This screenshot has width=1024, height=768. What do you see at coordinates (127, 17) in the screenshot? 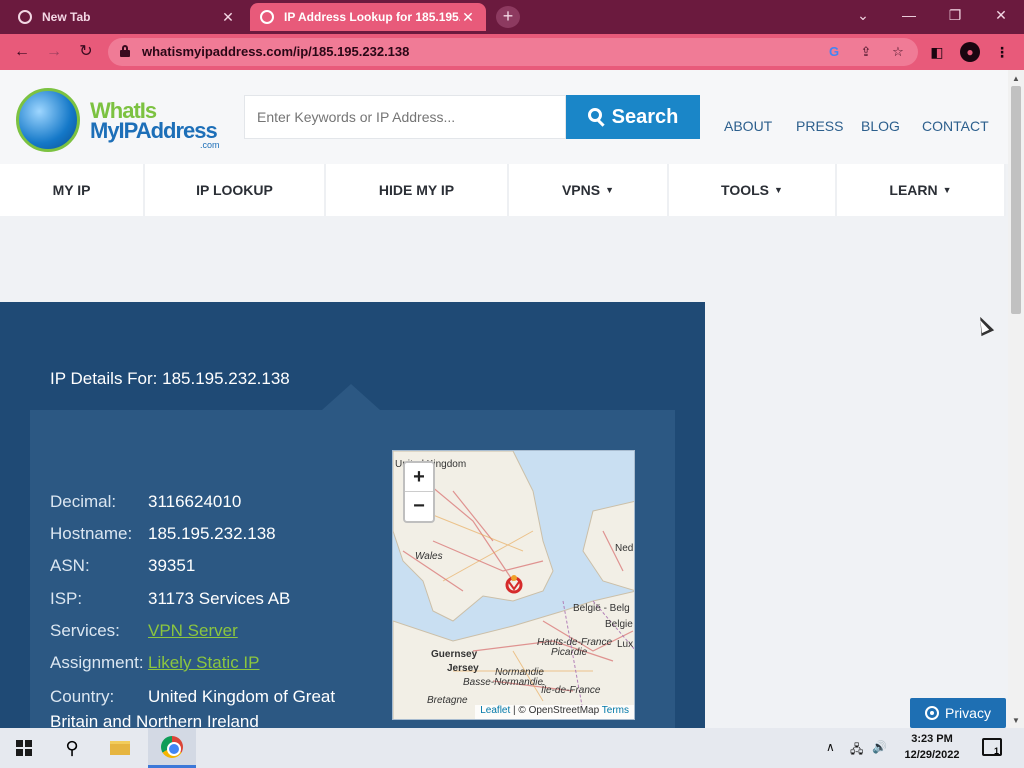
I see `tab-new-tab: New Tab ✕` at bounding box center [127, 17].